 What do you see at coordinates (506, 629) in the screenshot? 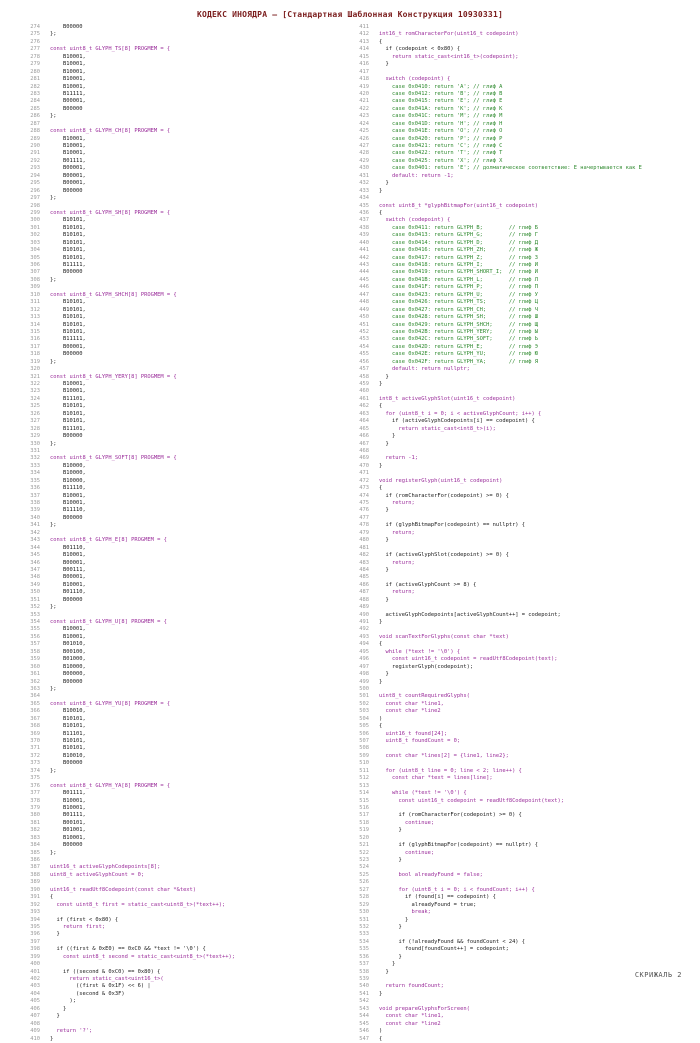
I see `code-line: 492` at bounding box center [506, 629].